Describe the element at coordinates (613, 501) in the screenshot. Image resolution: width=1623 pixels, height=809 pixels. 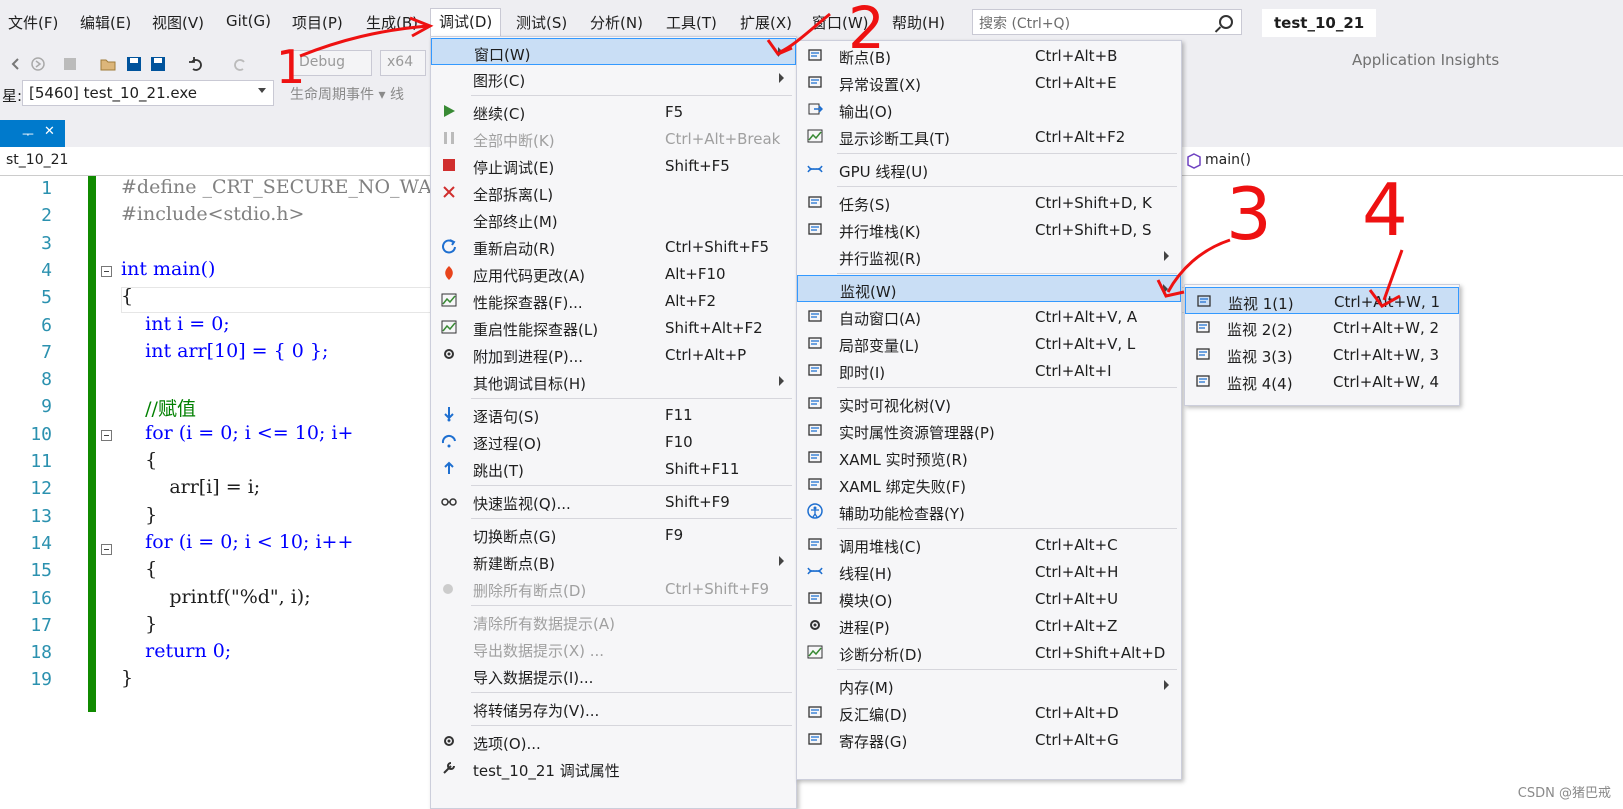
I see `debug-item-16: 快速监视(Q)... Shift+F9` at that location.